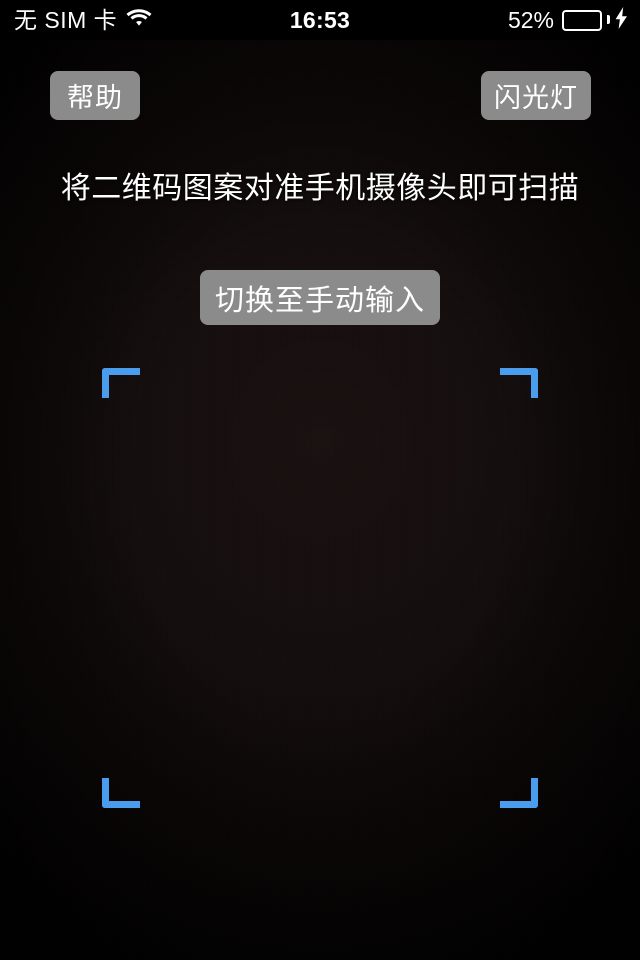 The height and width of the screenshot is (960, 640). I want to click on scan-hint-text: 将二维码图案对准手机摄像头即可扫描, so click(320, 188).